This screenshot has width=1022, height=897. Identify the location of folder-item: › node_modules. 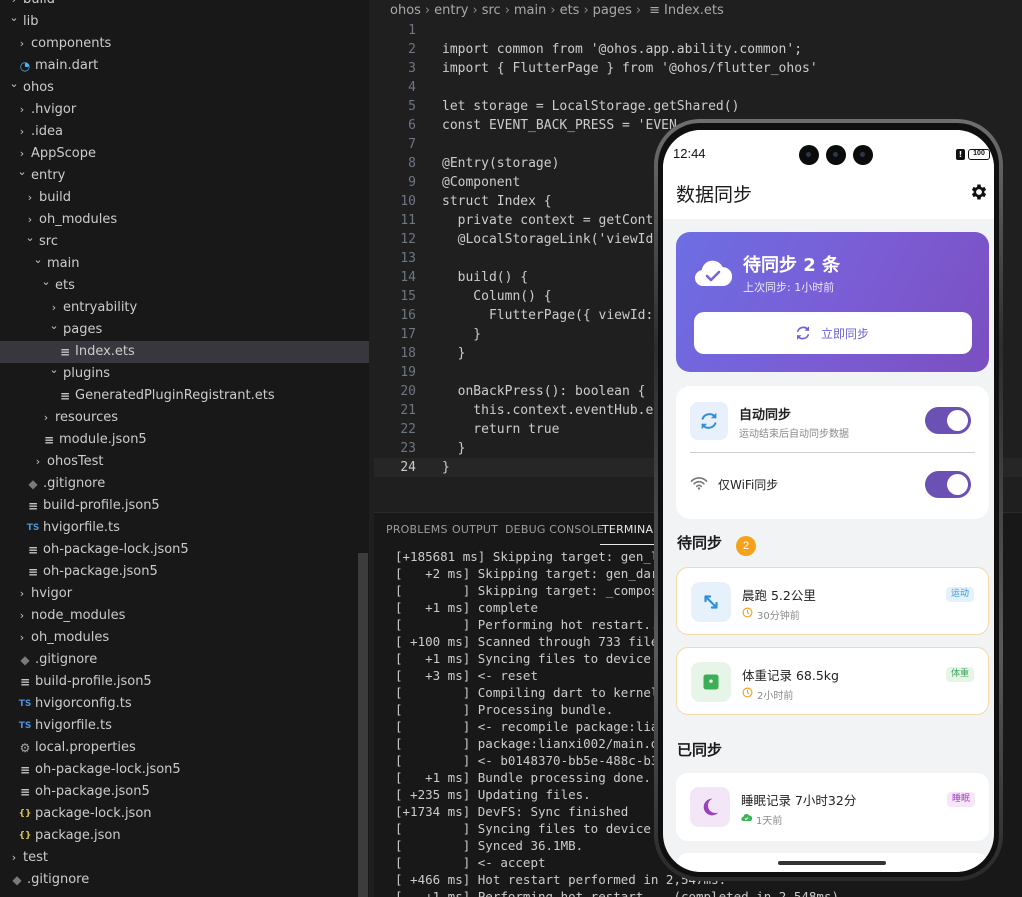
(184, 616).